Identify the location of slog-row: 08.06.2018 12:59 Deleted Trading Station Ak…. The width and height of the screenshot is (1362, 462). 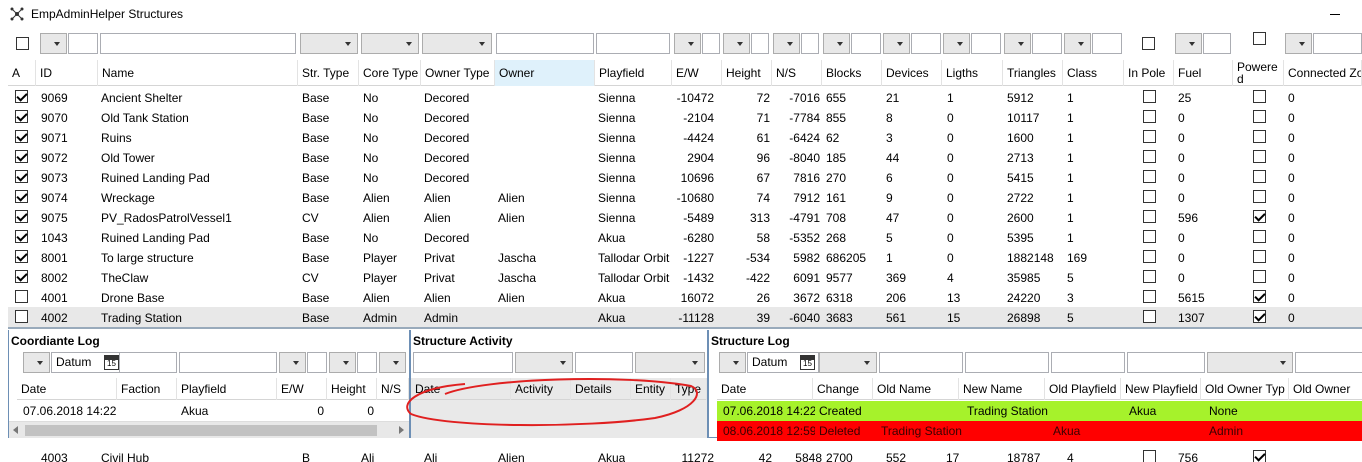
(1039, 431).